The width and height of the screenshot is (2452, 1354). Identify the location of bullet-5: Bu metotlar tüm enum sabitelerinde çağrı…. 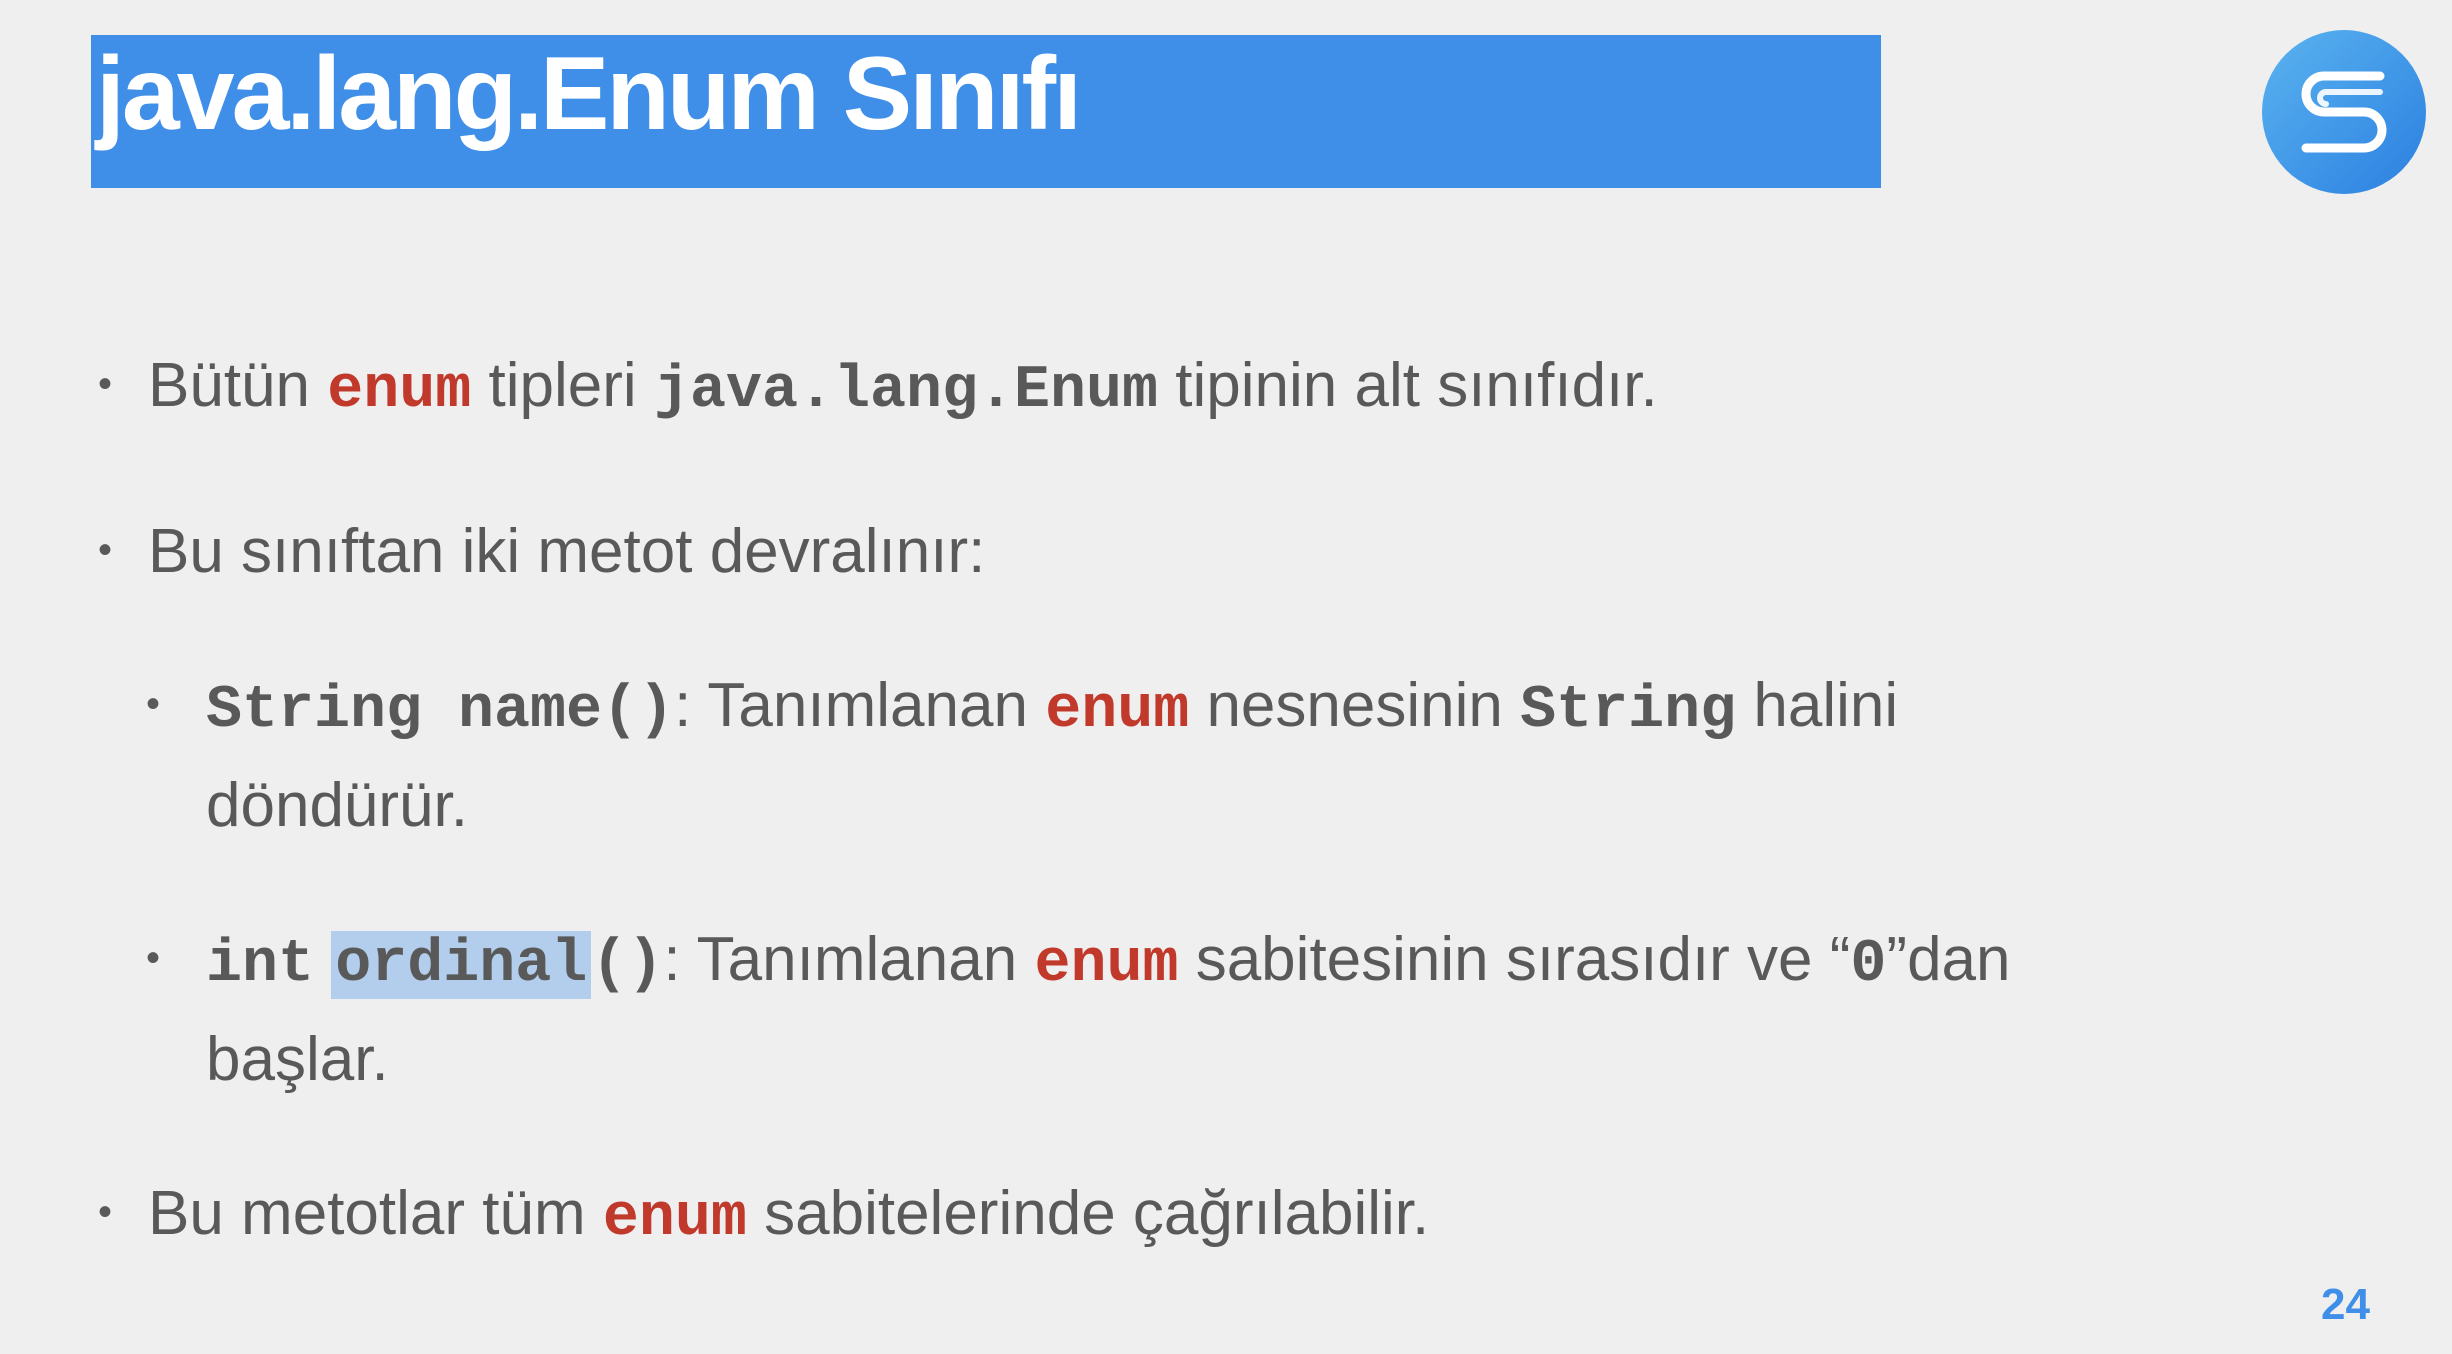
(788, 1216).